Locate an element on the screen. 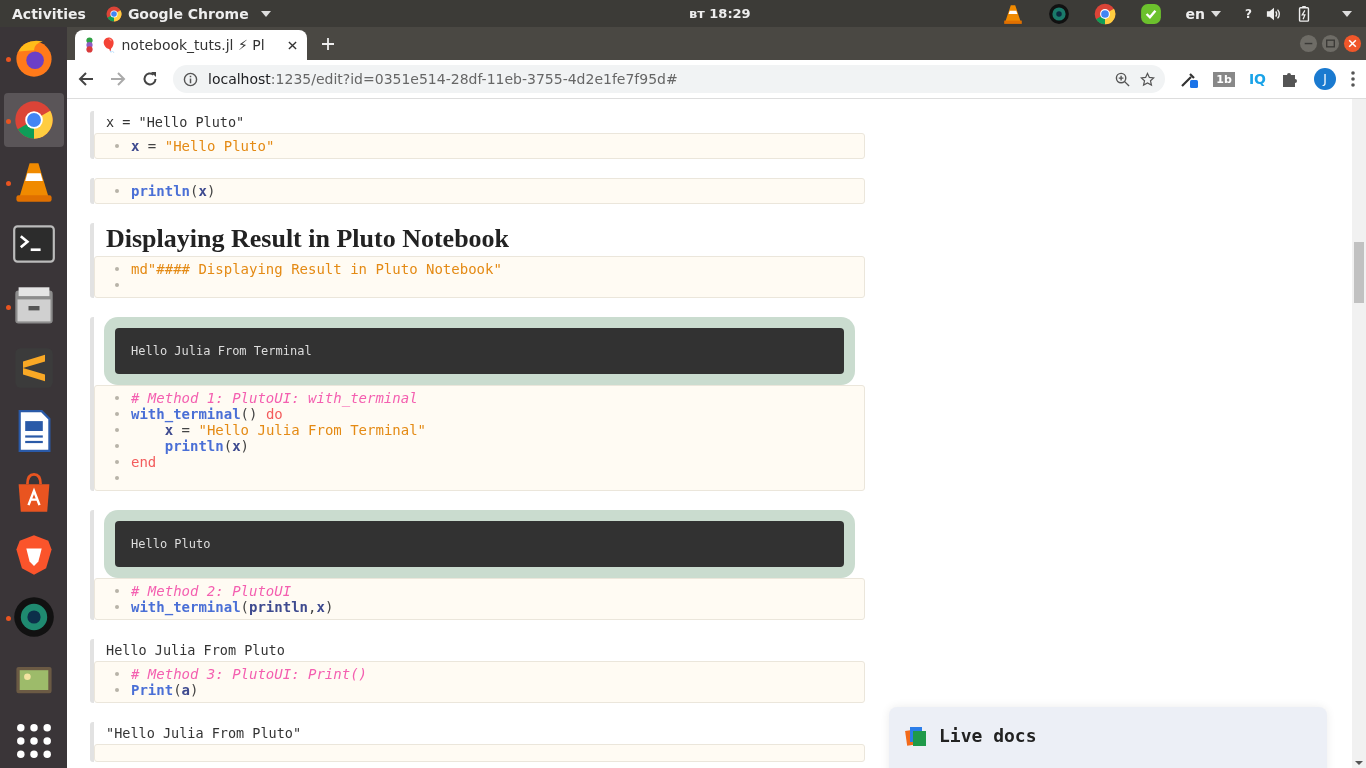 The height and width of the screenshot is (768, 1366). new-tab-icon is located at coordinates (328, 44).